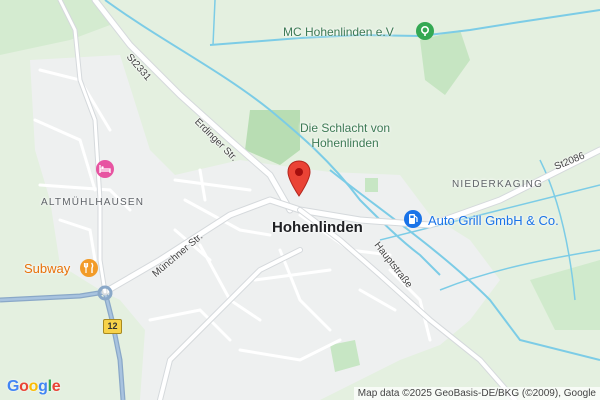  Describe the element at coordinates (425, 31) in the screenshot. I see `landmark-icon` at that location.